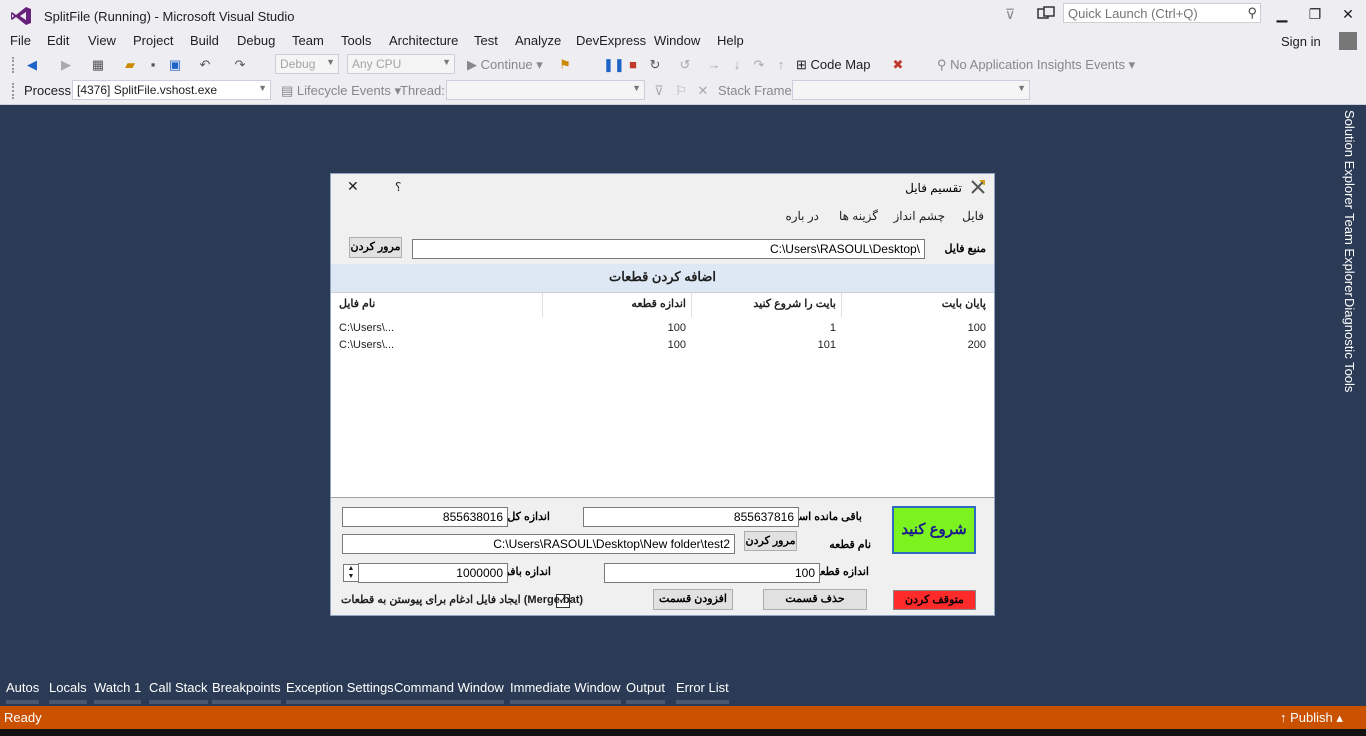 Image resolution: width=1366 pixels, height=736 pixels. Describe the element at coordinates (759, 65) in the screenshot. I see `step-out-icon: ↷` at that location.